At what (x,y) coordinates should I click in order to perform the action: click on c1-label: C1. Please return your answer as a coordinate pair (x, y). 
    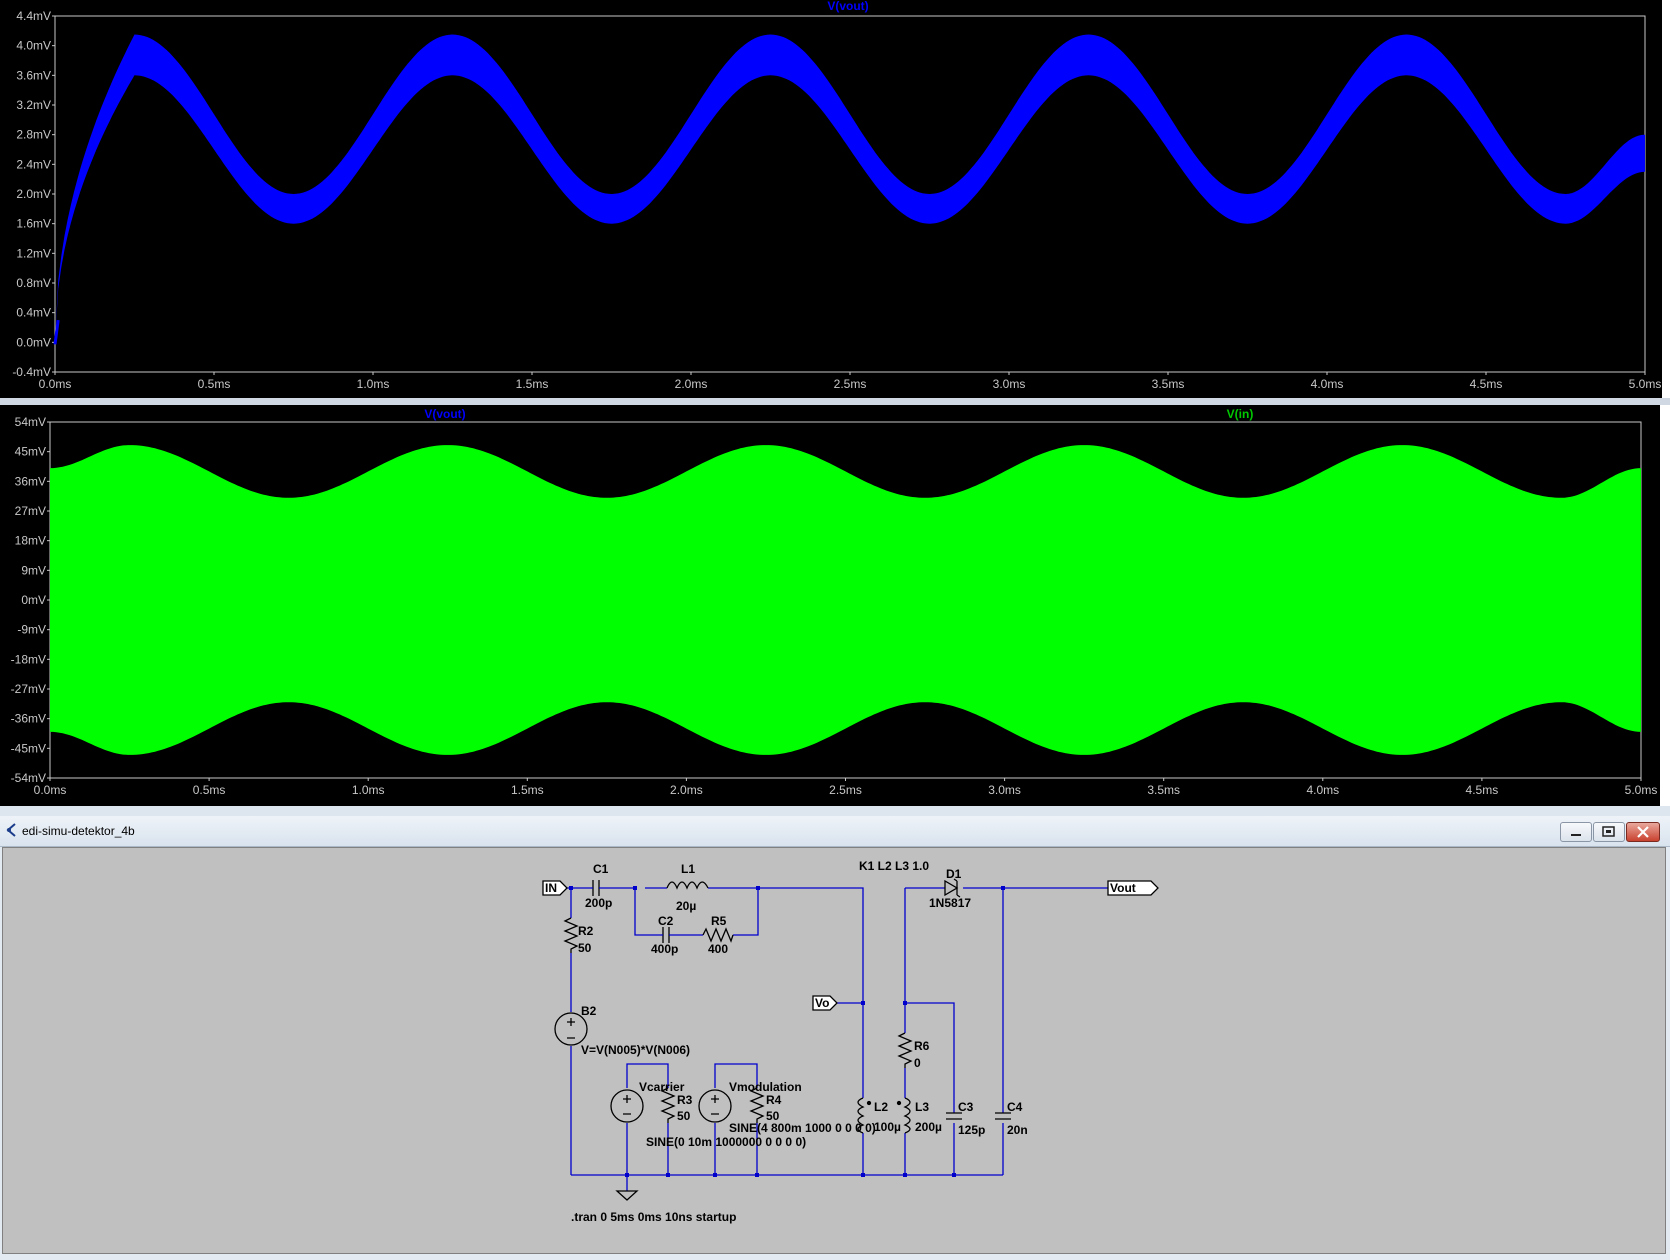
    Looking at the image, I should click on (601, 869).